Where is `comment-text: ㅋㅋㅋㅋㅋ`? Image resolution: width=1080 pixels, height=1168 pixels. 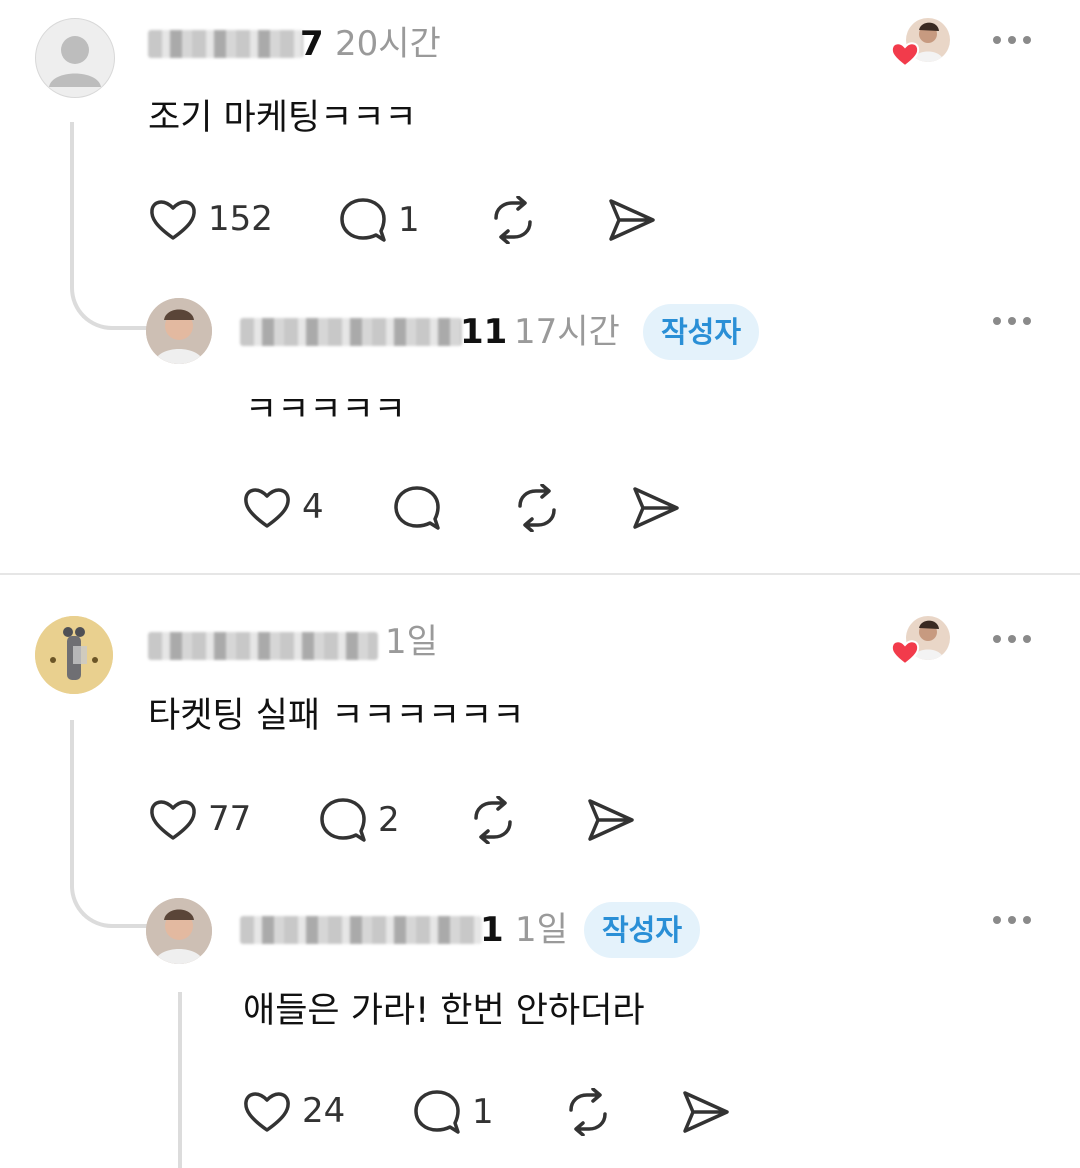 comment-text: ㅋㅋㅋㅋㅋ is located at coordinates (326, 410).